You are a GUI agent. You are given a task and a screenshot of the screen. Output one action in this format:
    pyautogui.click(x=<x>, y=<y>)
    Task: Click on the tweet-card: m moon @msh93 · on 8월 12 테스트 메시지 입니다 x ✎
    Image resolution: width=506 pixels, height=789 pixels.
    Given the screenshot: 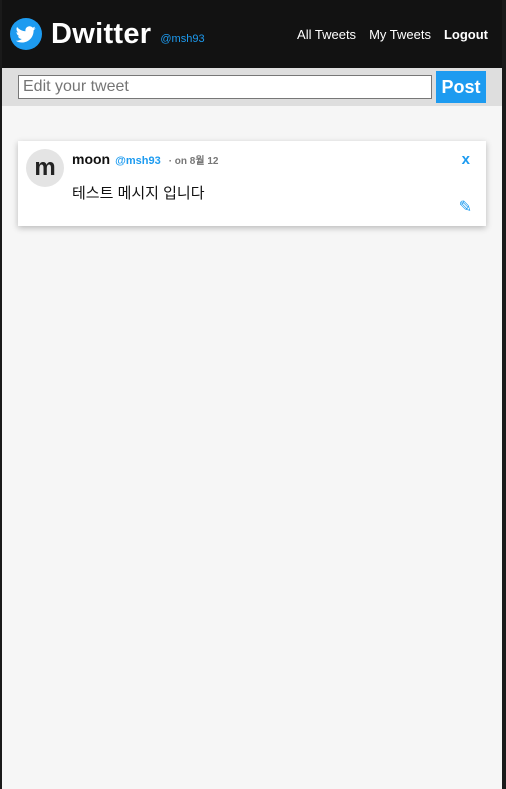 What is the action you would take?
    pyautogui.click(x=252, y=183)
    